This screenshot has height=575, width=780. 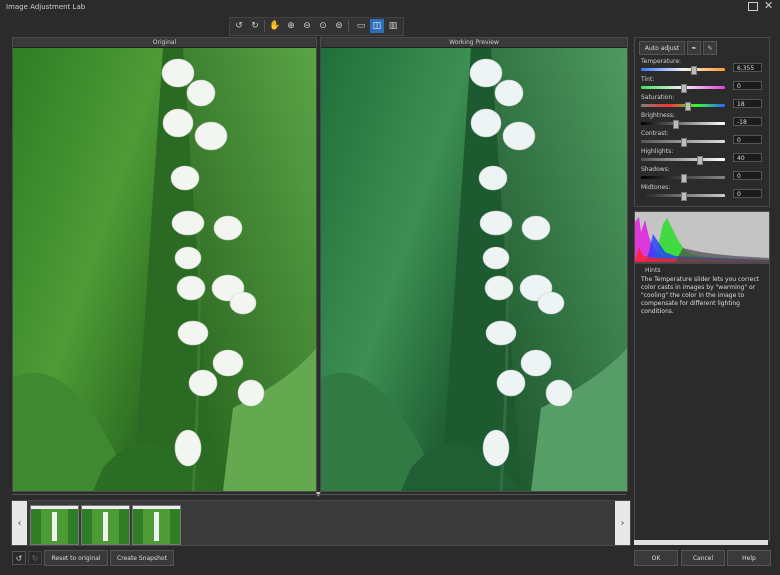 What do you see at coordinates (684, 178) in the screenshot?
I see `slider-thumb-shadows` at bounding box center [684, 178].